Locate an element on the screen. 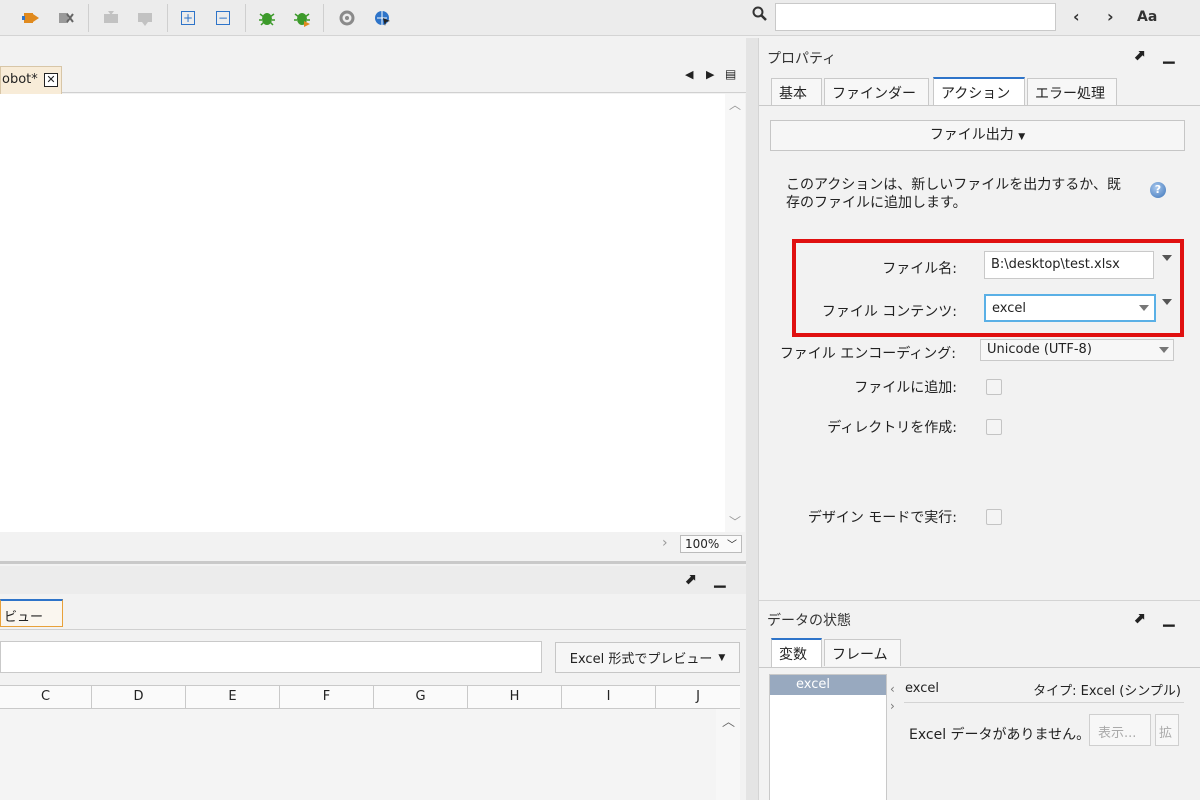  column-header: F is located at coordinates (327, 697).